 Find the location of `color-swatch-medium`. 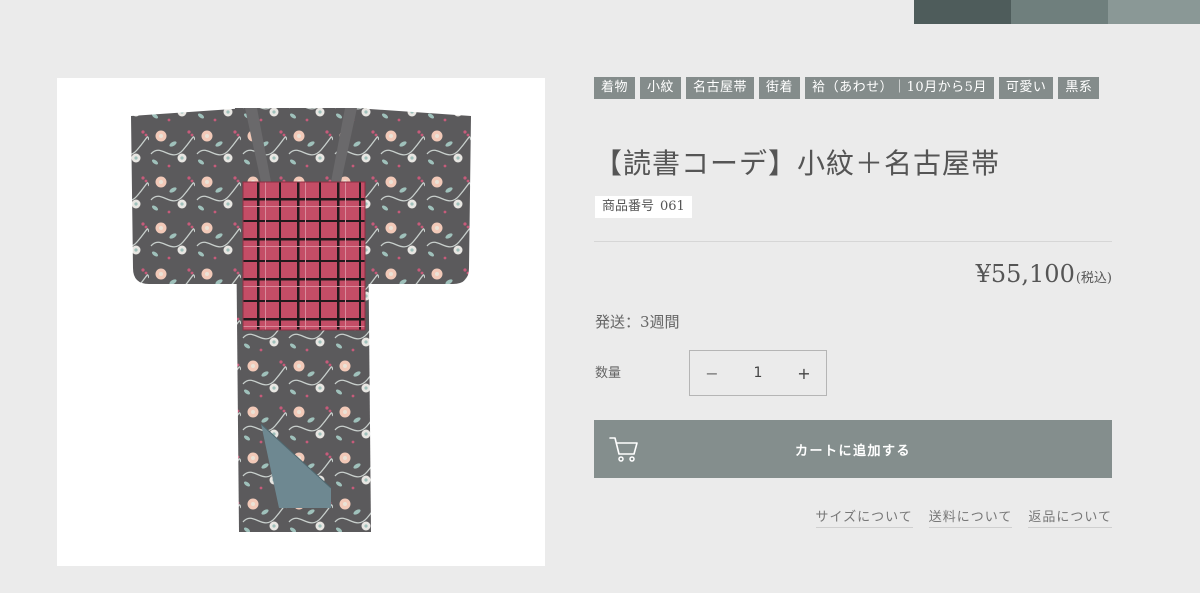

color-swatch-medium is located at coordinates (1059, 12).